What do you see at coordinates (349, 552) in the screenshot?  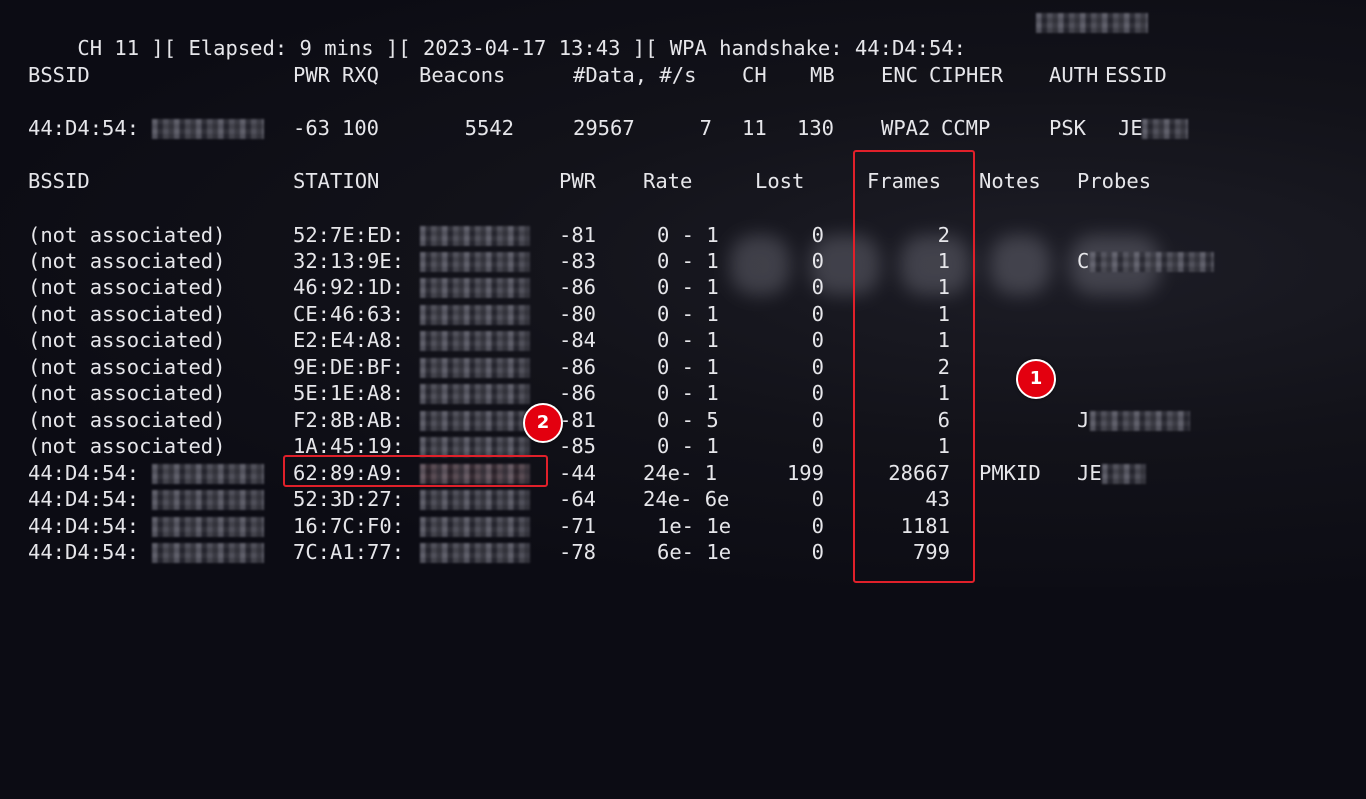 I see `row-station: 7C:A1:77:` at bounding box center [349, 552].